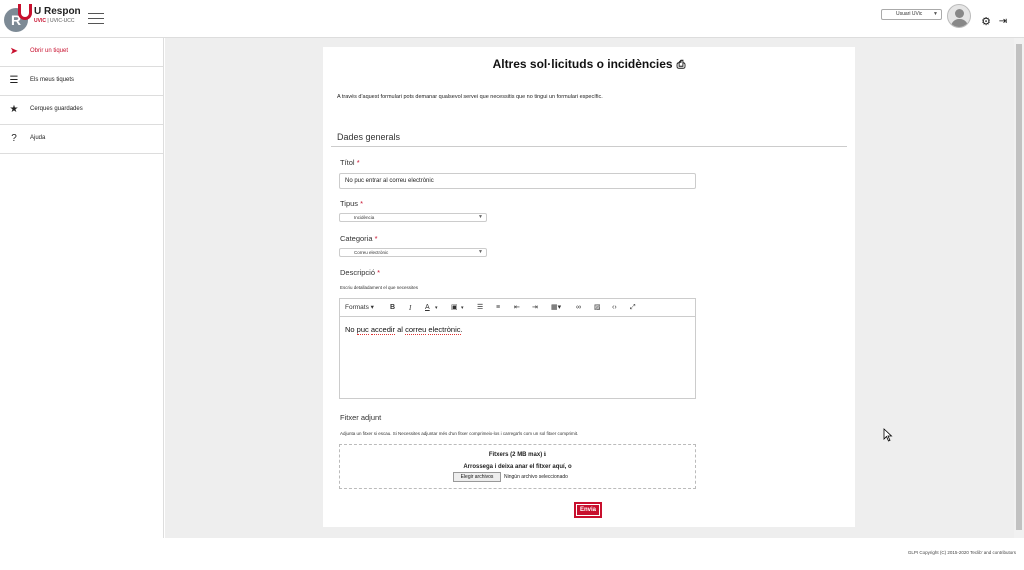 This screenshot has height=570, width=1024. I want to click on indent-icon: ⇥, so click(535, 308).